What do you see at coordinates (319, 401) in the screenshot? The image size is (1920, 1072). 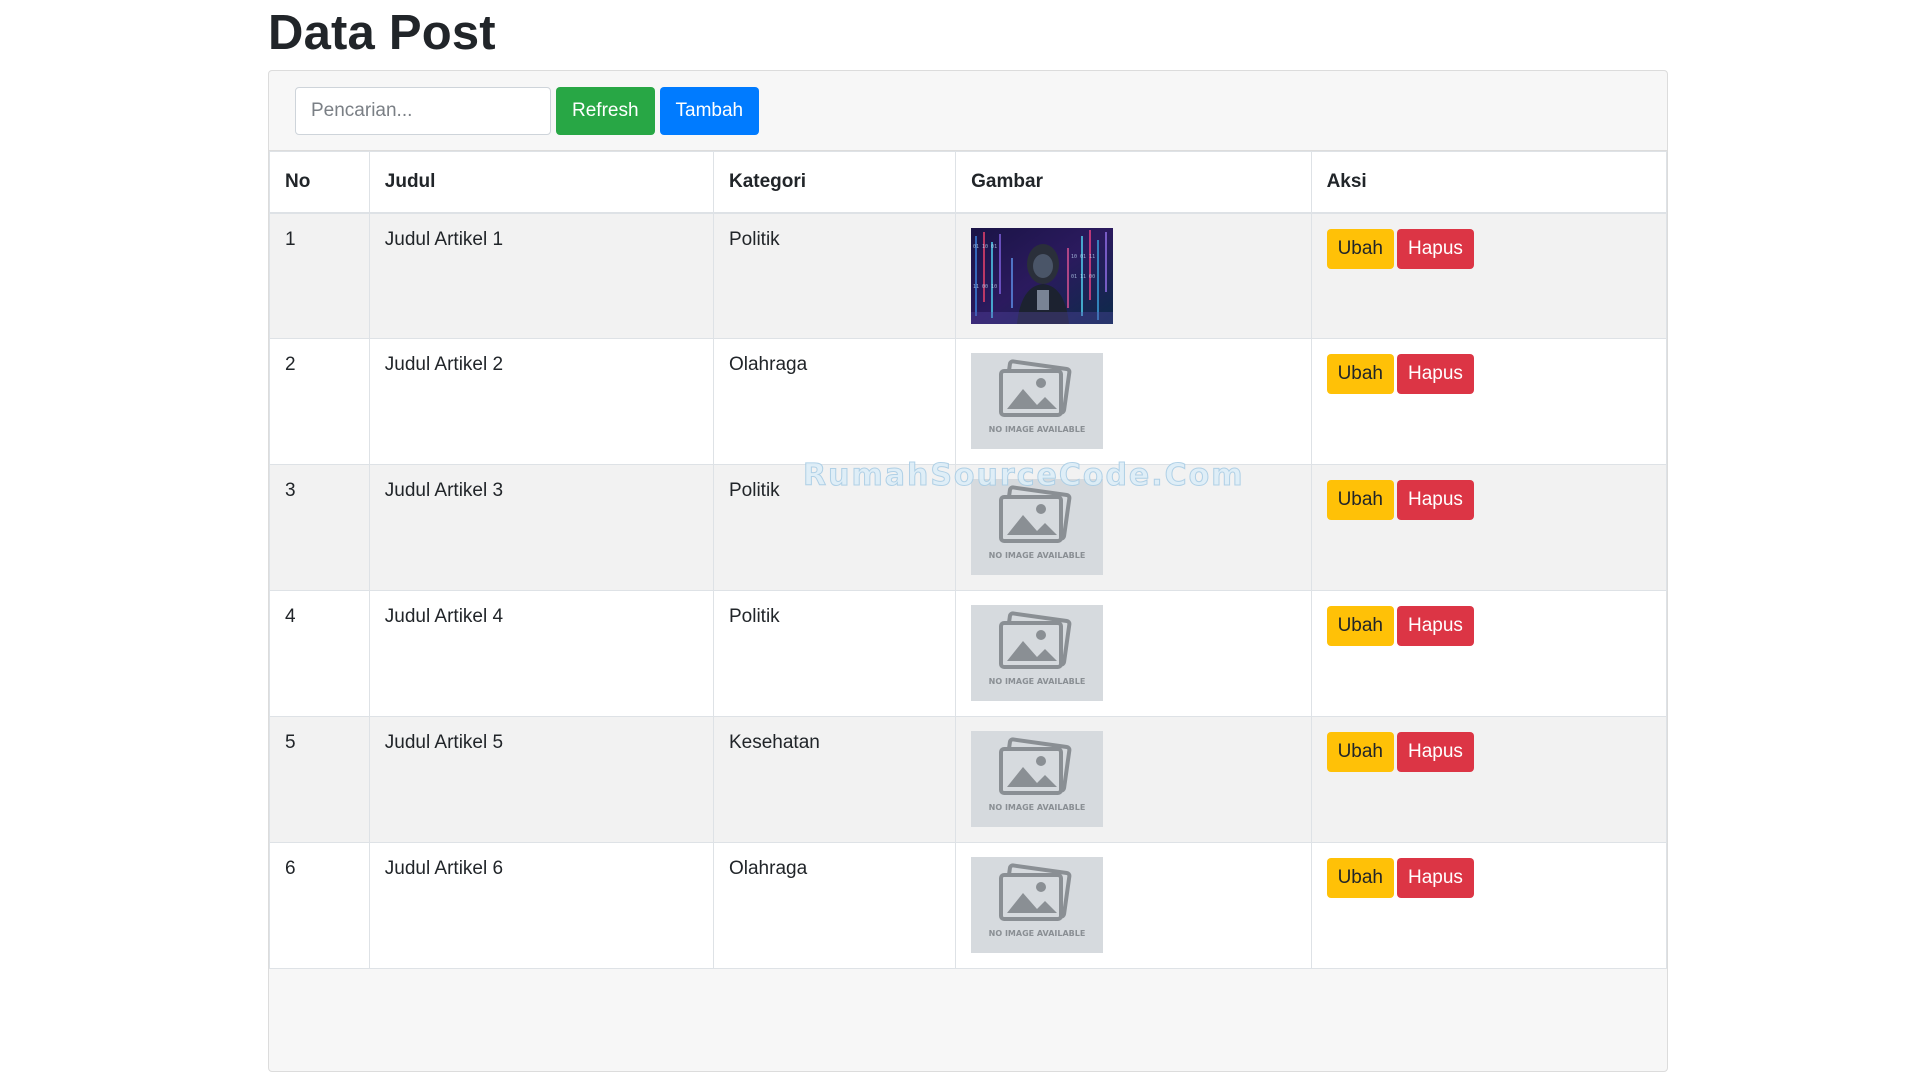 I see `cell-no: 2` at bounding box center [319, 401].